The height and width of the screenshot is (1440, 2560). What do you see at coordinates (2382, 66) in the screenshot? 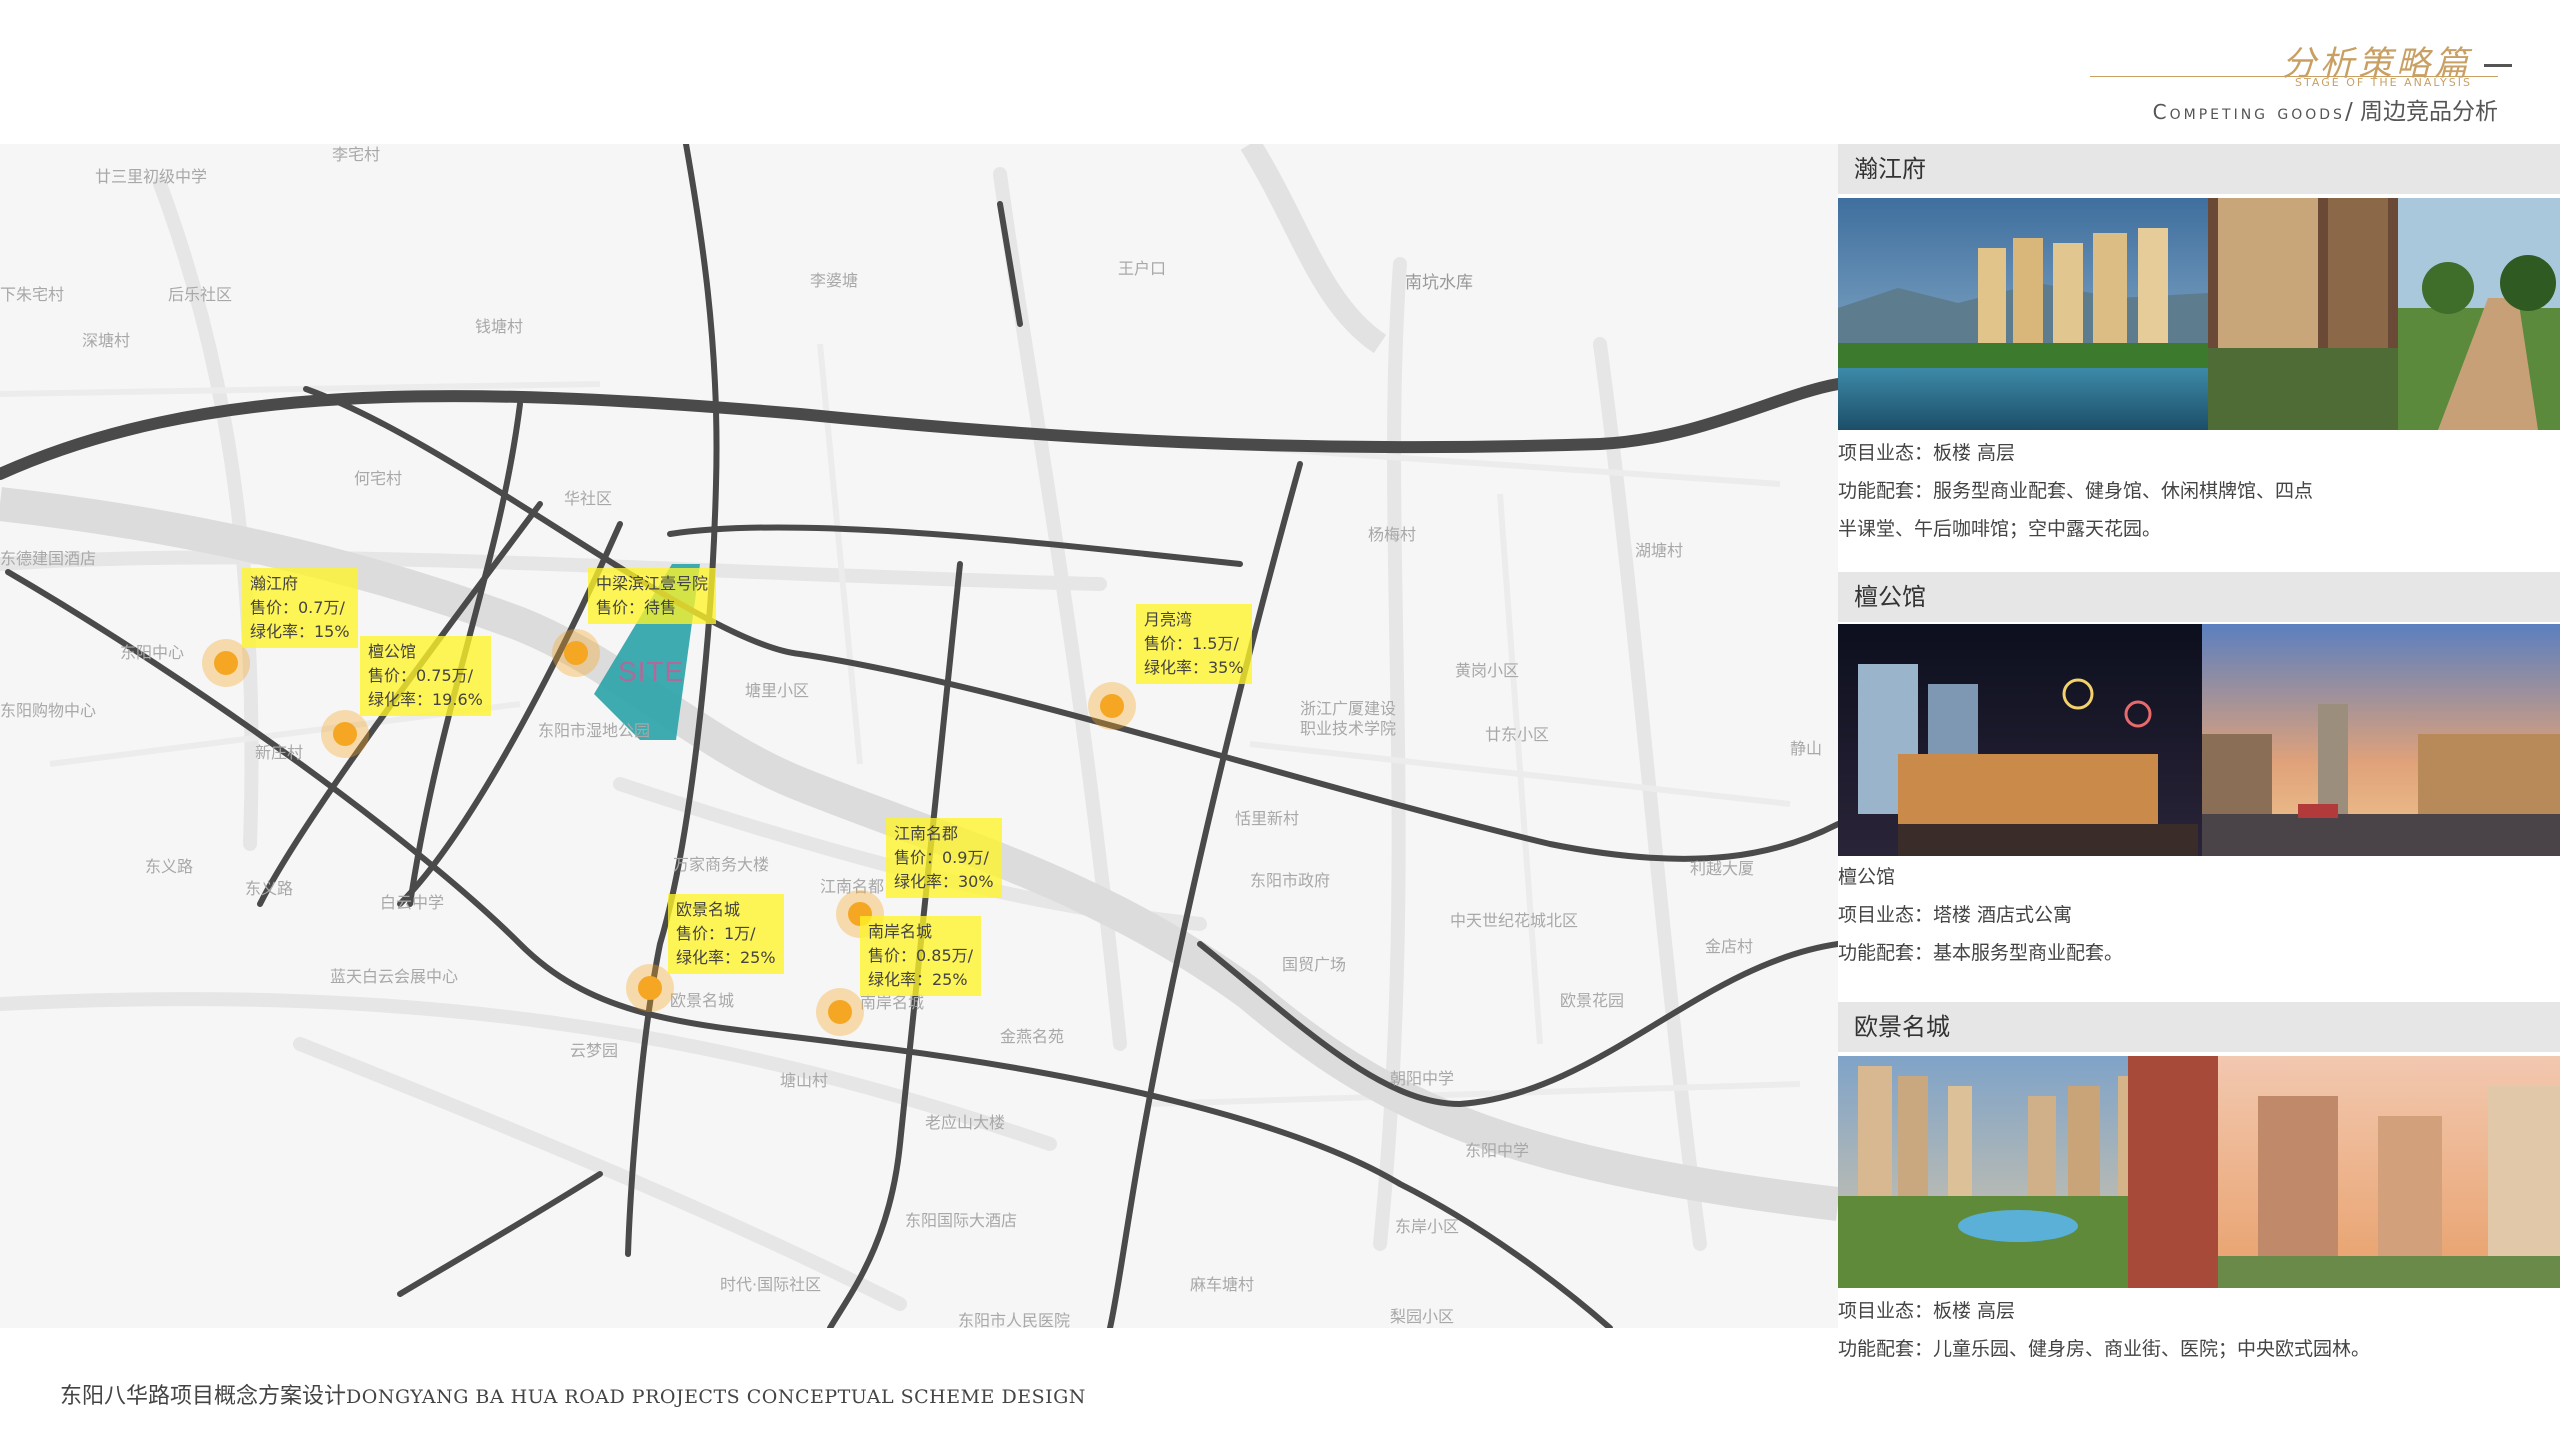
I see `brand-logo: 分析策略篇 STAGE OF THE ANALYSIS` at bounding box center [2382, 66].